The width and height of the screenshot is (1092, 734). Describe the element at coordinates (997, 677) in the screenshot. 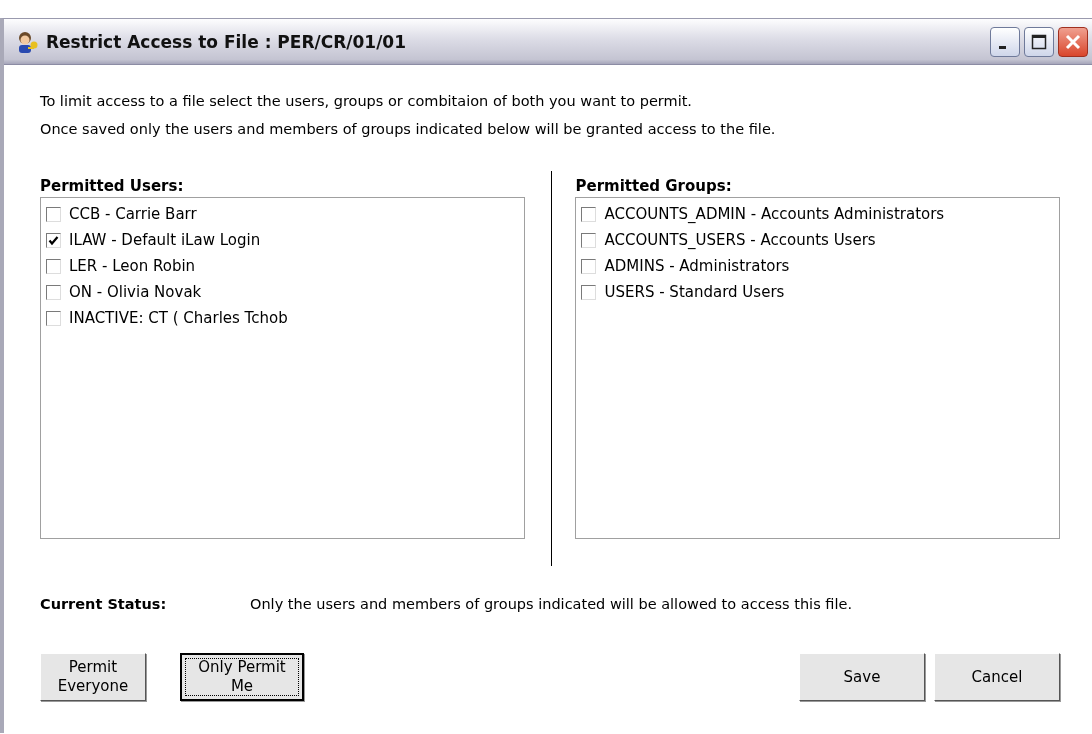

I see `cancel-button: Cancel` at that location.